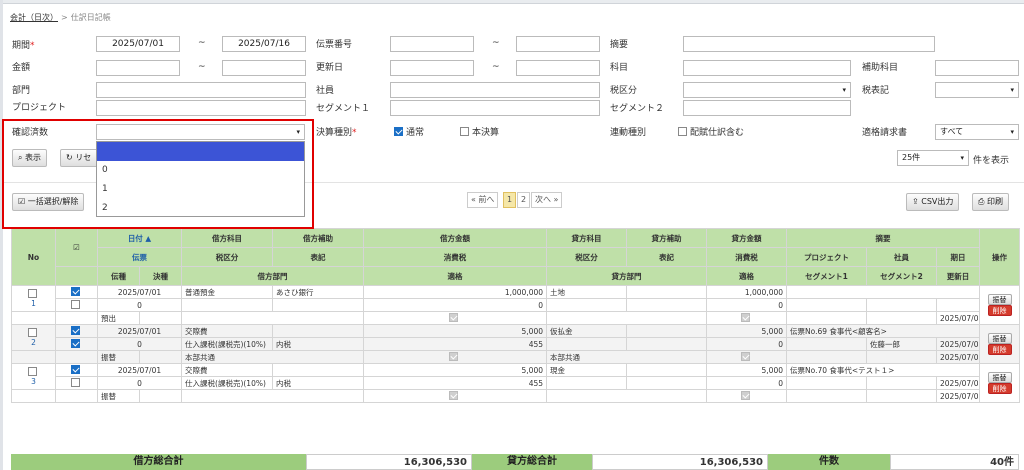 The width and height of the screenshot is (1024, 470). I want to click on period-label: 期間*, so click(23, 46).